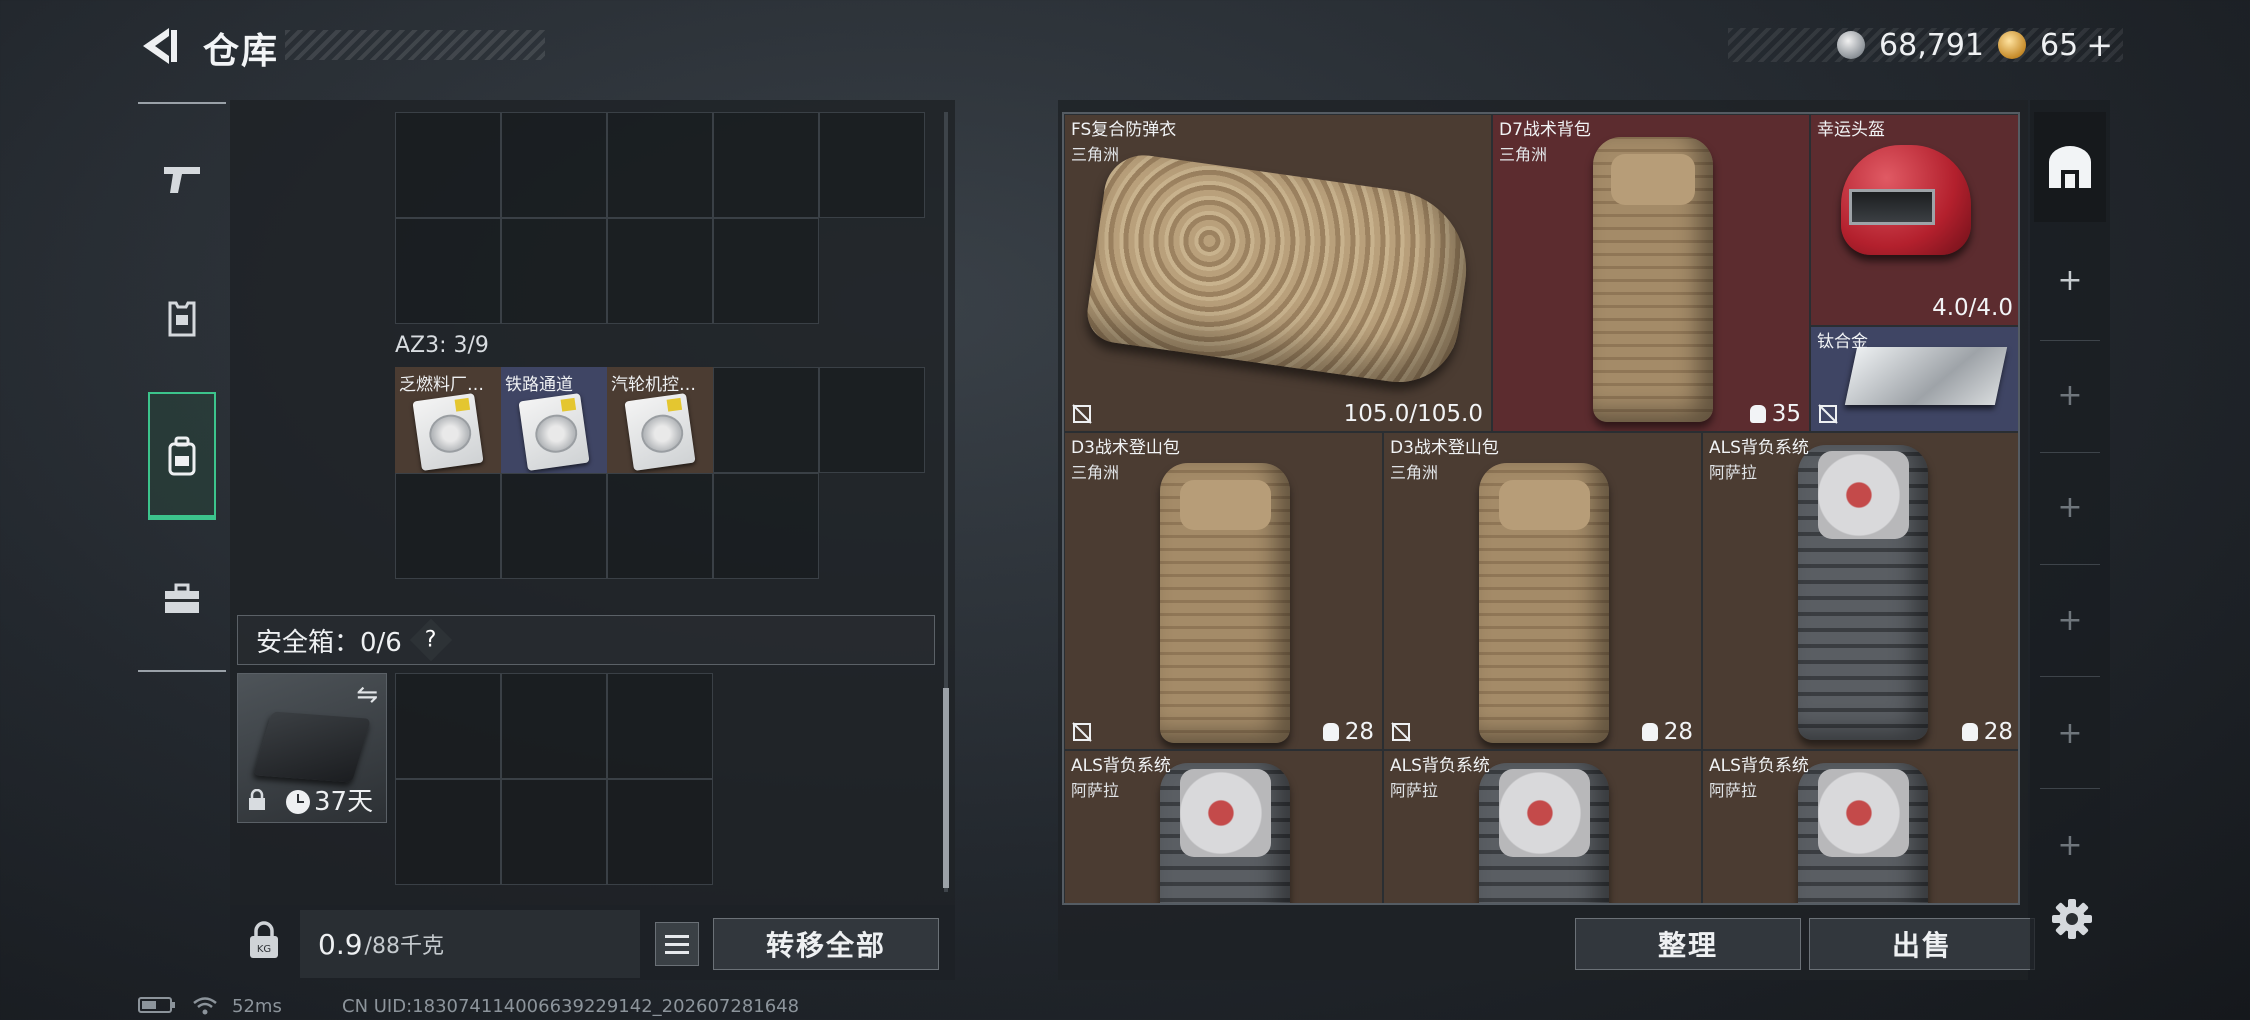  Describe the element at coordinates (946, 788) in the screenshot. I see `left-scrollbar-thumb` at that location.